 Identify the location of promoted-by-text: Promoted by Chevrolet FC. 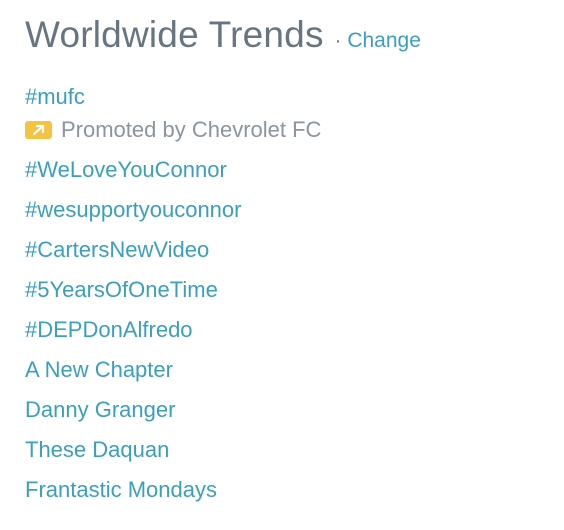
(191, 129).